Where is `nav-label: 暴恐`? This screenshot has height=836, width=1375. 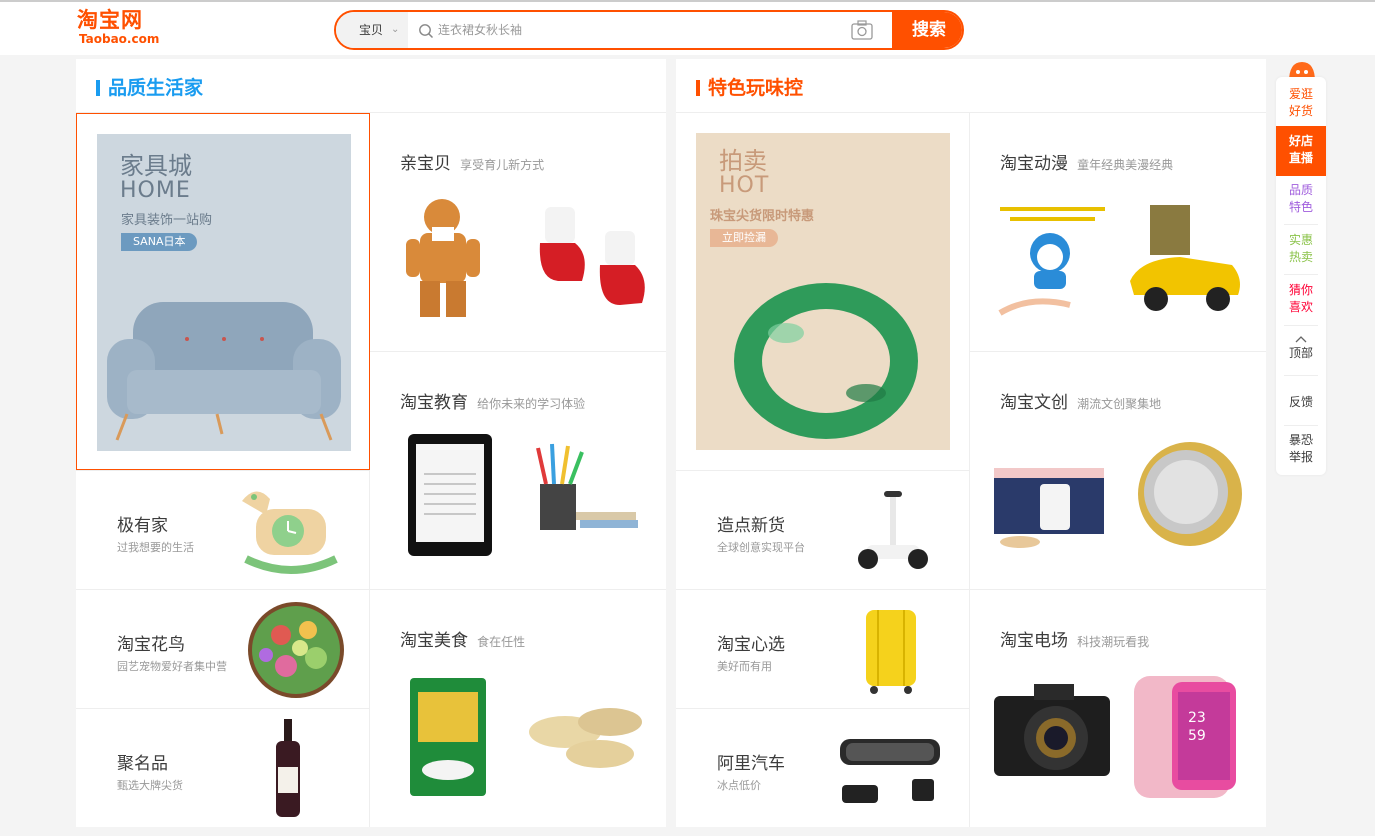 nav-label: 暴恐 is located at coordinates (1300, 440).